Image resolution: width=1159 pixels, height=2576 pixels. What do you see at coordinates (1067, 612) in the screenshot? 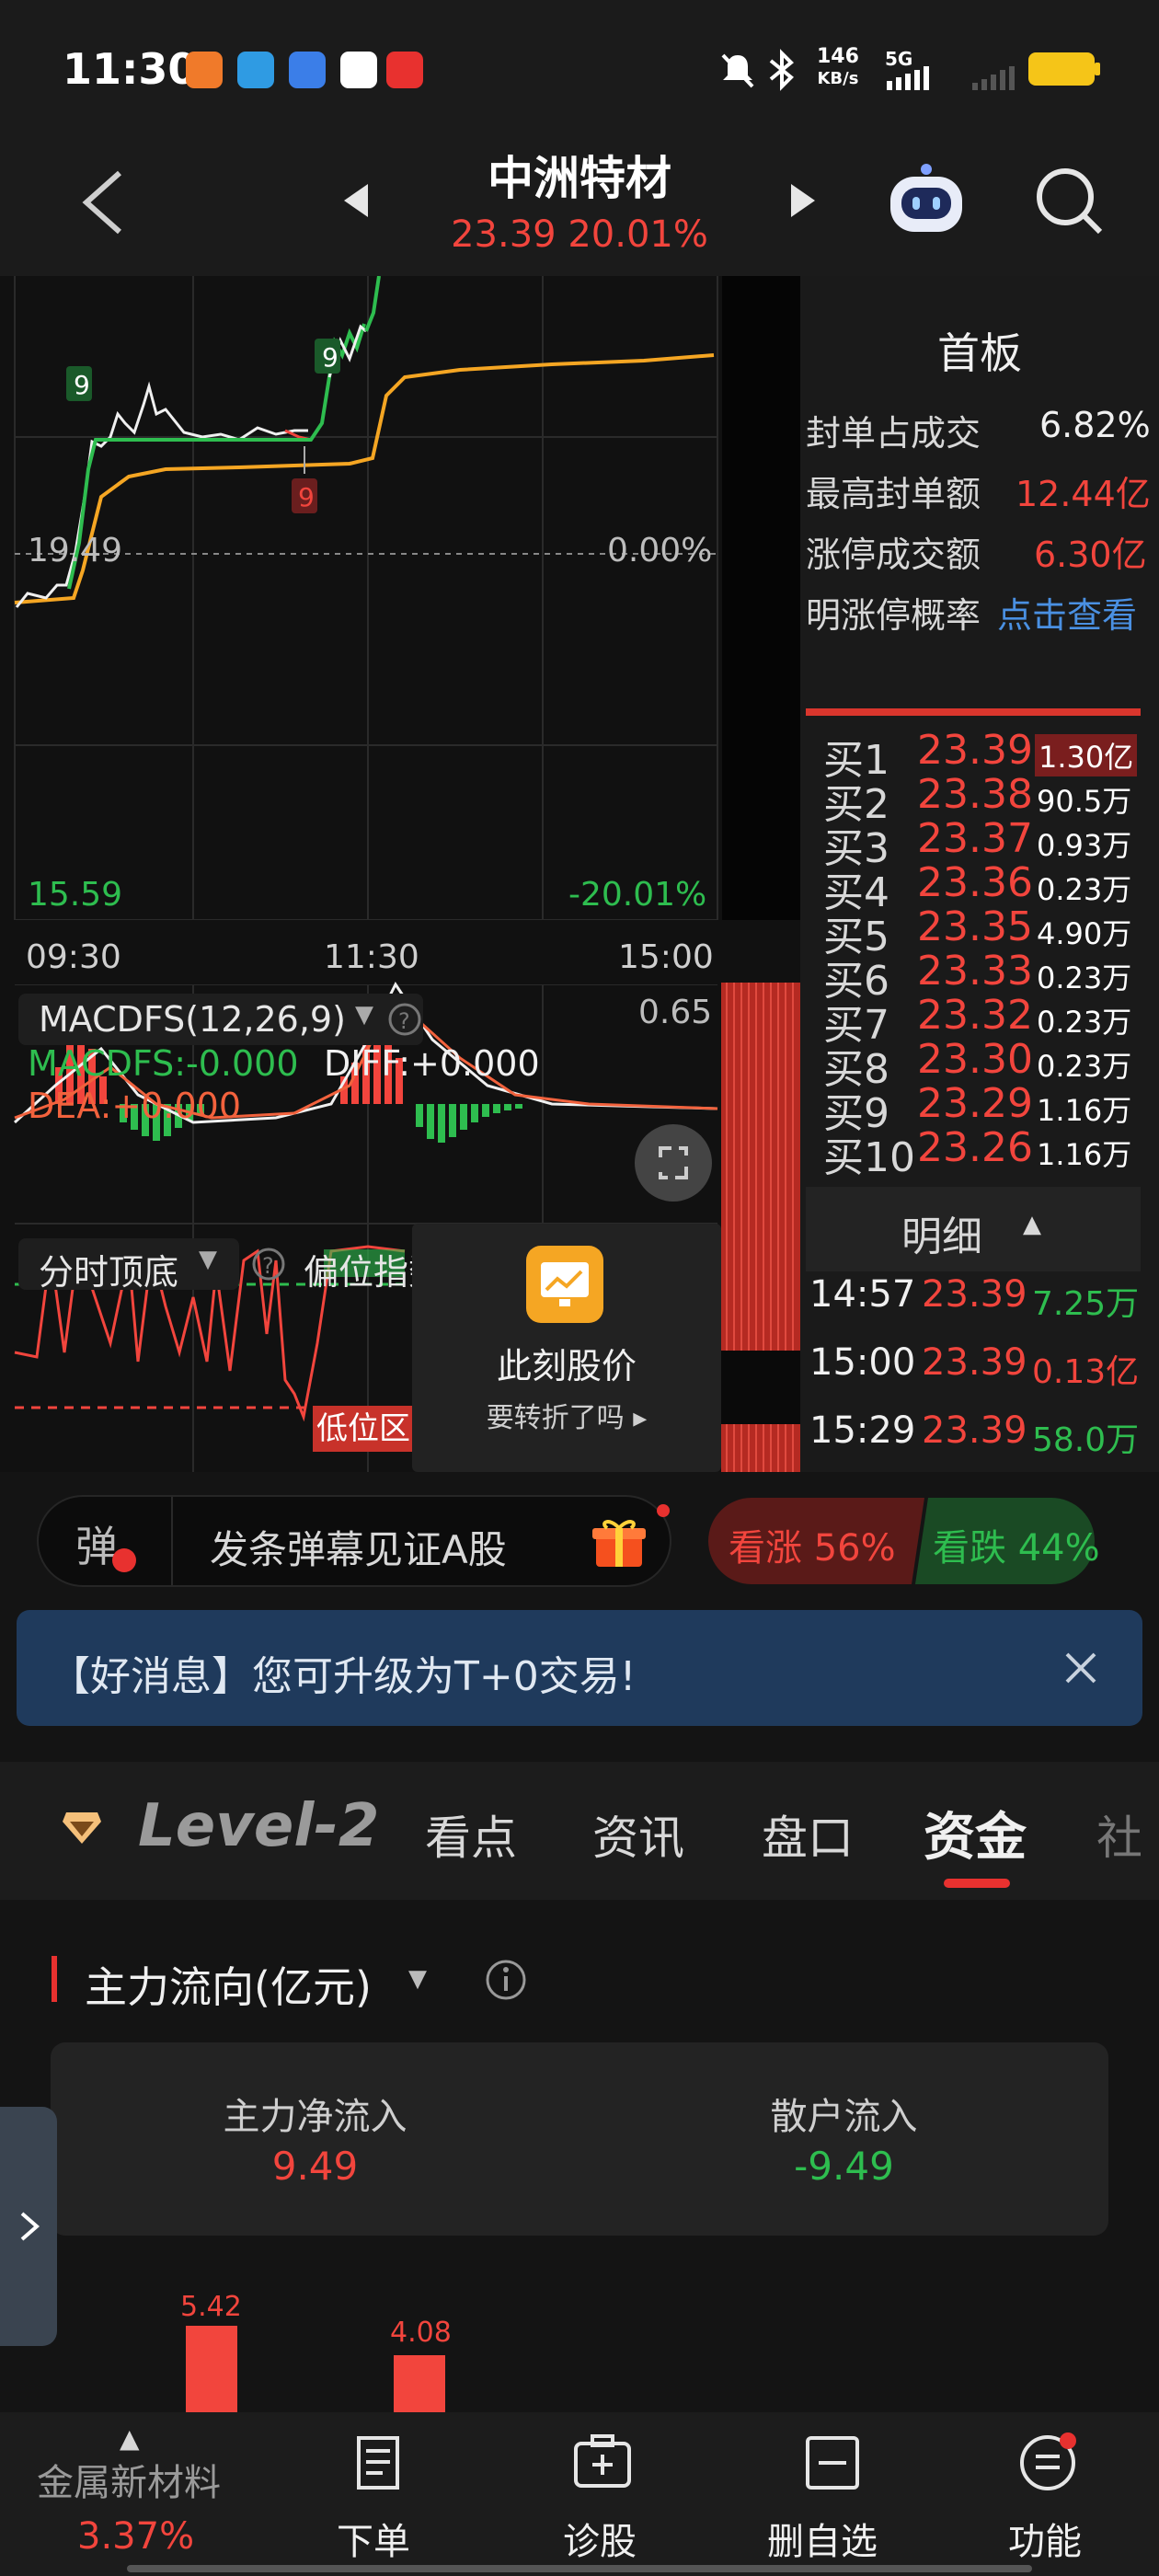
I see `limit-up-probability-link: 点击查看` at bounding box center [1067, 612].